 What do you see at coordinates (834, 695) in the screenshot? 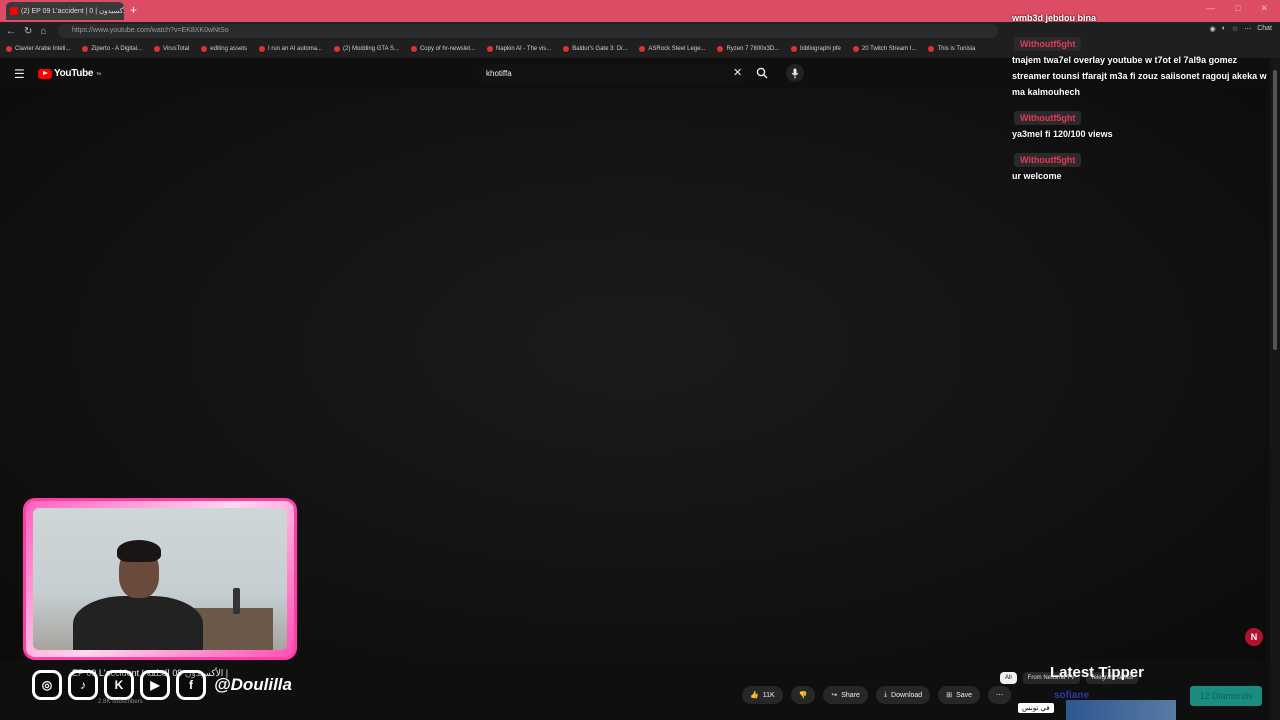
I see `share-icon: ↪` at bounding box center [834, 695].